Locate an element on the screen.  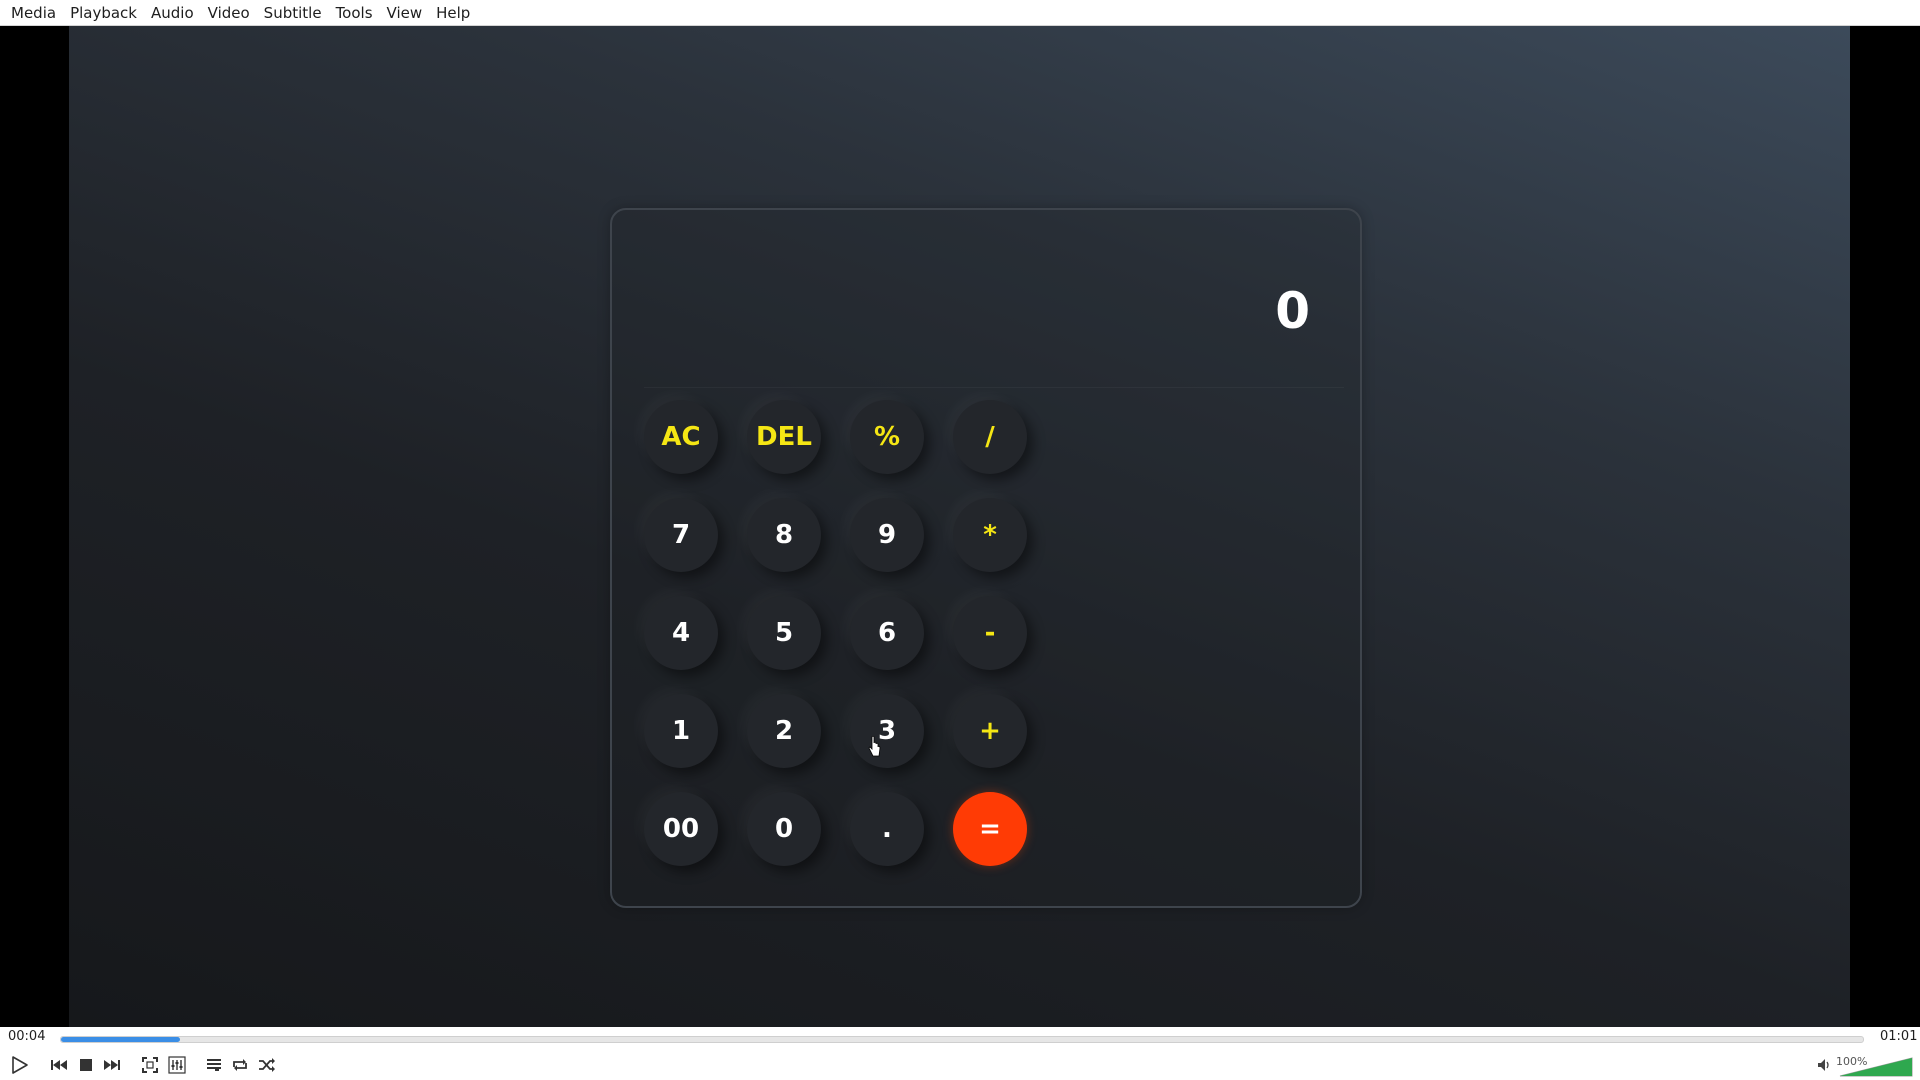
key-percent: % is located at coordinates (887, 437).